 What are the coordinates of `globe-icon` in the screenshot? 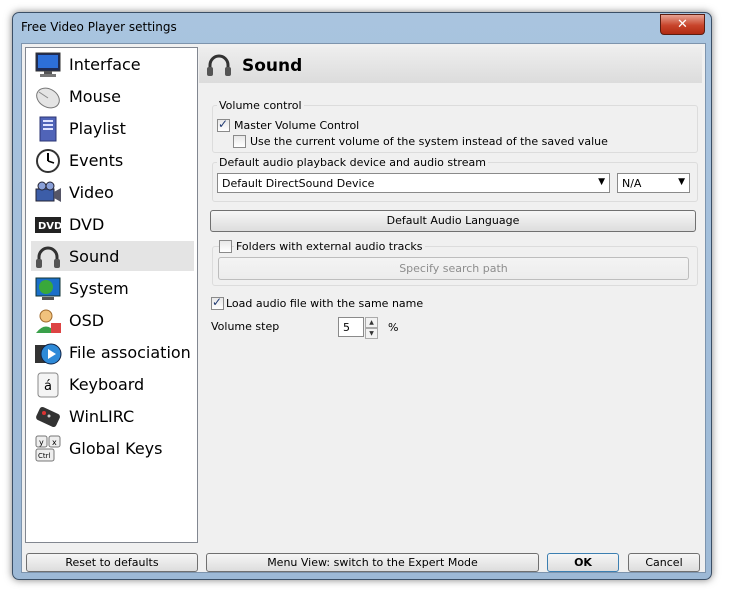 It's located at (48, 289).